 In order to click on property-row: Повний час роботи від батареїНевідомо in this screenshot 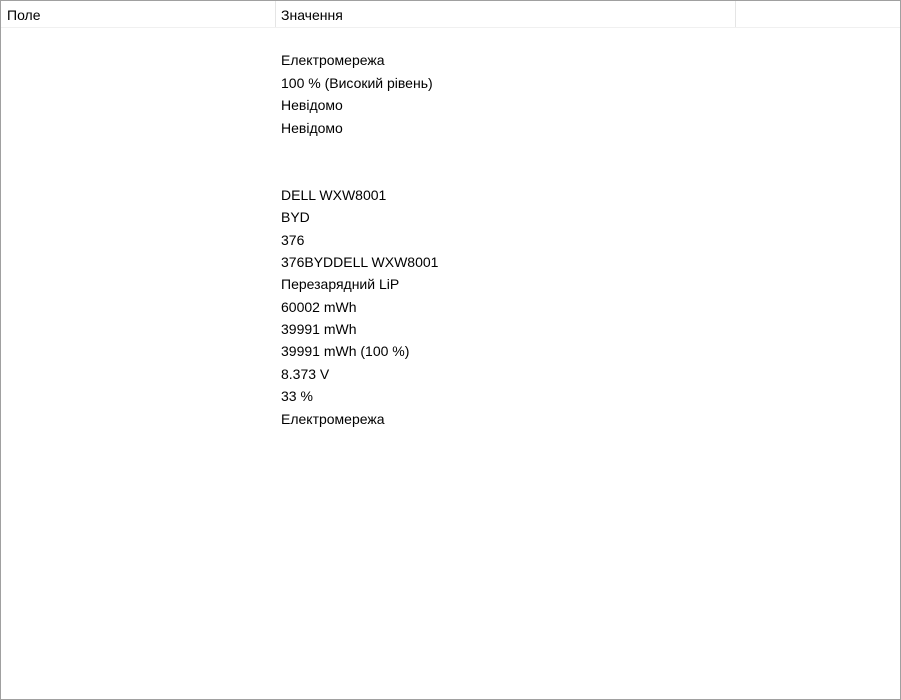, I will do `click(450, 105)`.